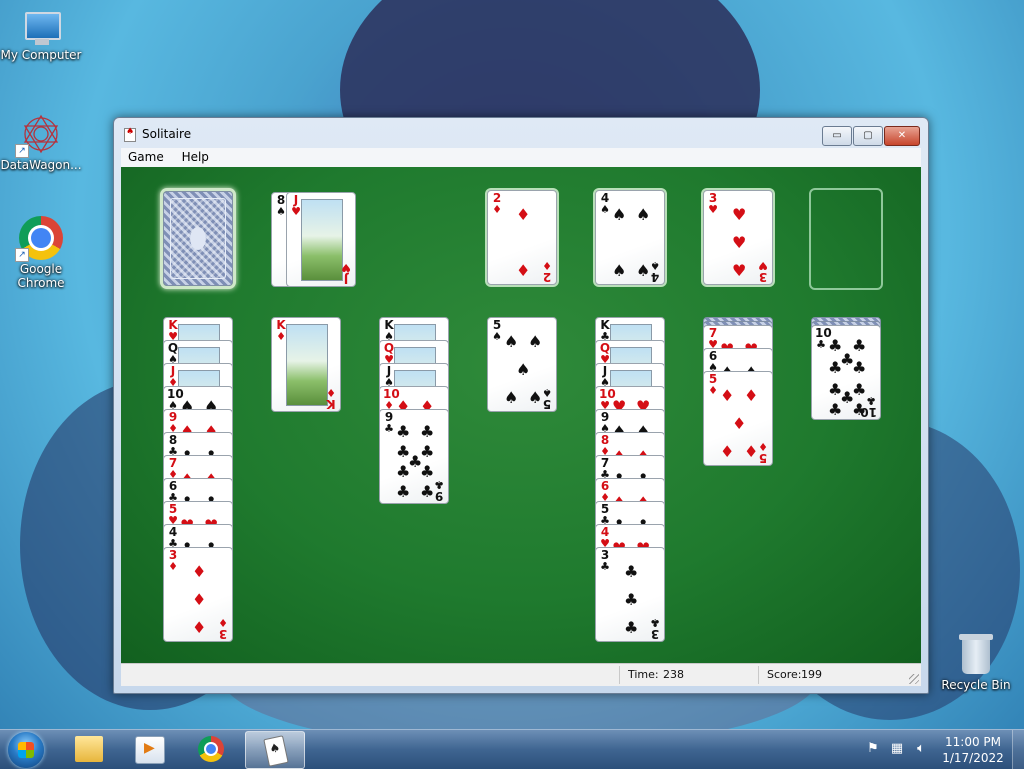 The height and width of the screenshot is (769, 1024). What do you see at coordinates (914, 679) in the screenshot?
I see `resize-grip` at bounding box center [914, 679].